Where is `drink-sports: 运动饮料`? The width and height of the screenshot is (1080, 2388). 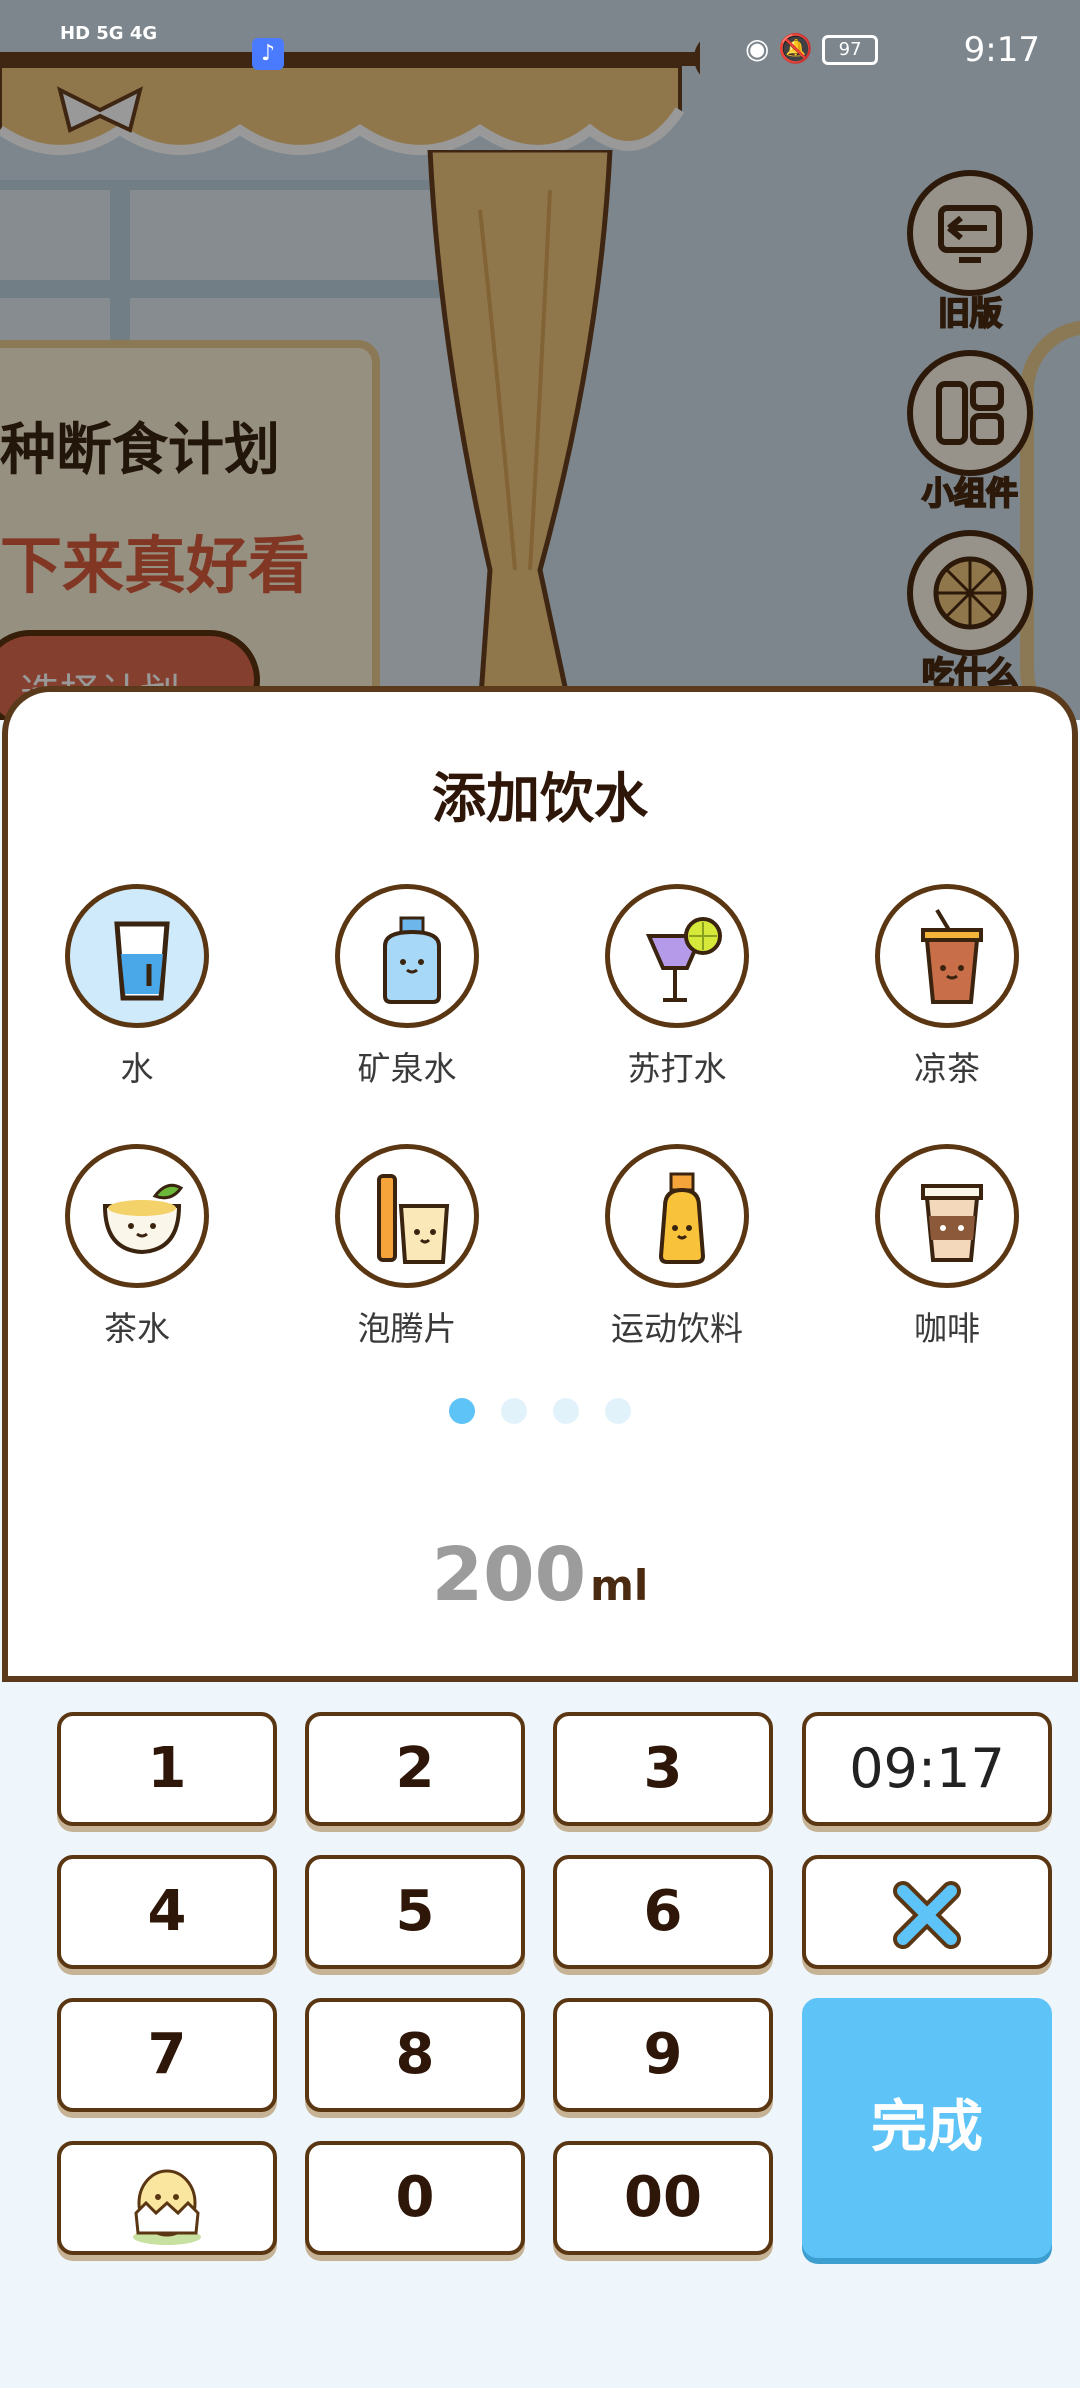 drink-sports: 运动饮料 is located at coordinates (677, 1247).